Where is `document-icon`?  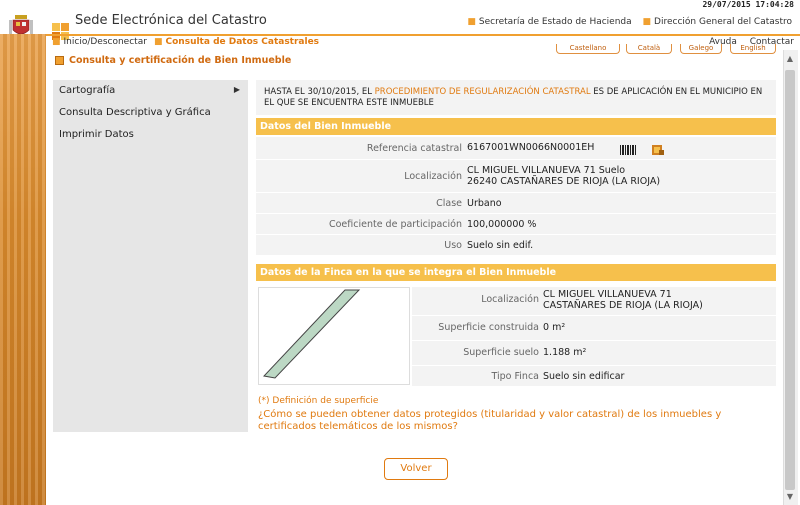 document-icon is located at coordinates (59, 60).